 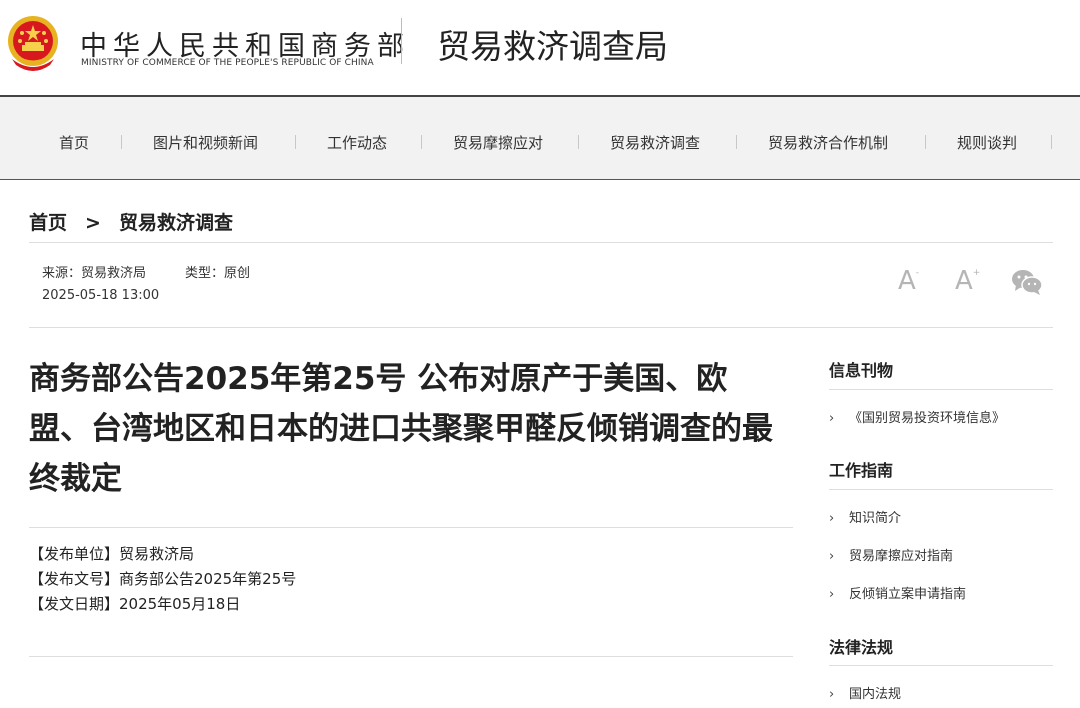 What do you see at coordinates (987, 142) in the screenshot?
I see `nav-item-rules-negotiation: 规则谈判` at bounding box center [987, 142].